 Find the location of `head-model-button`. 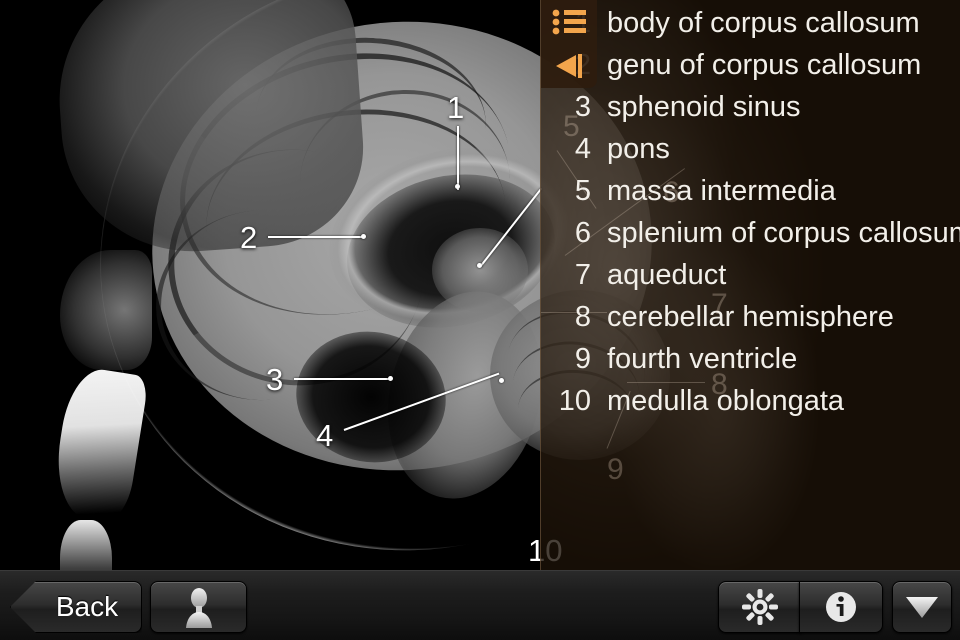

head-model-button is located at coordinates (198, 607).